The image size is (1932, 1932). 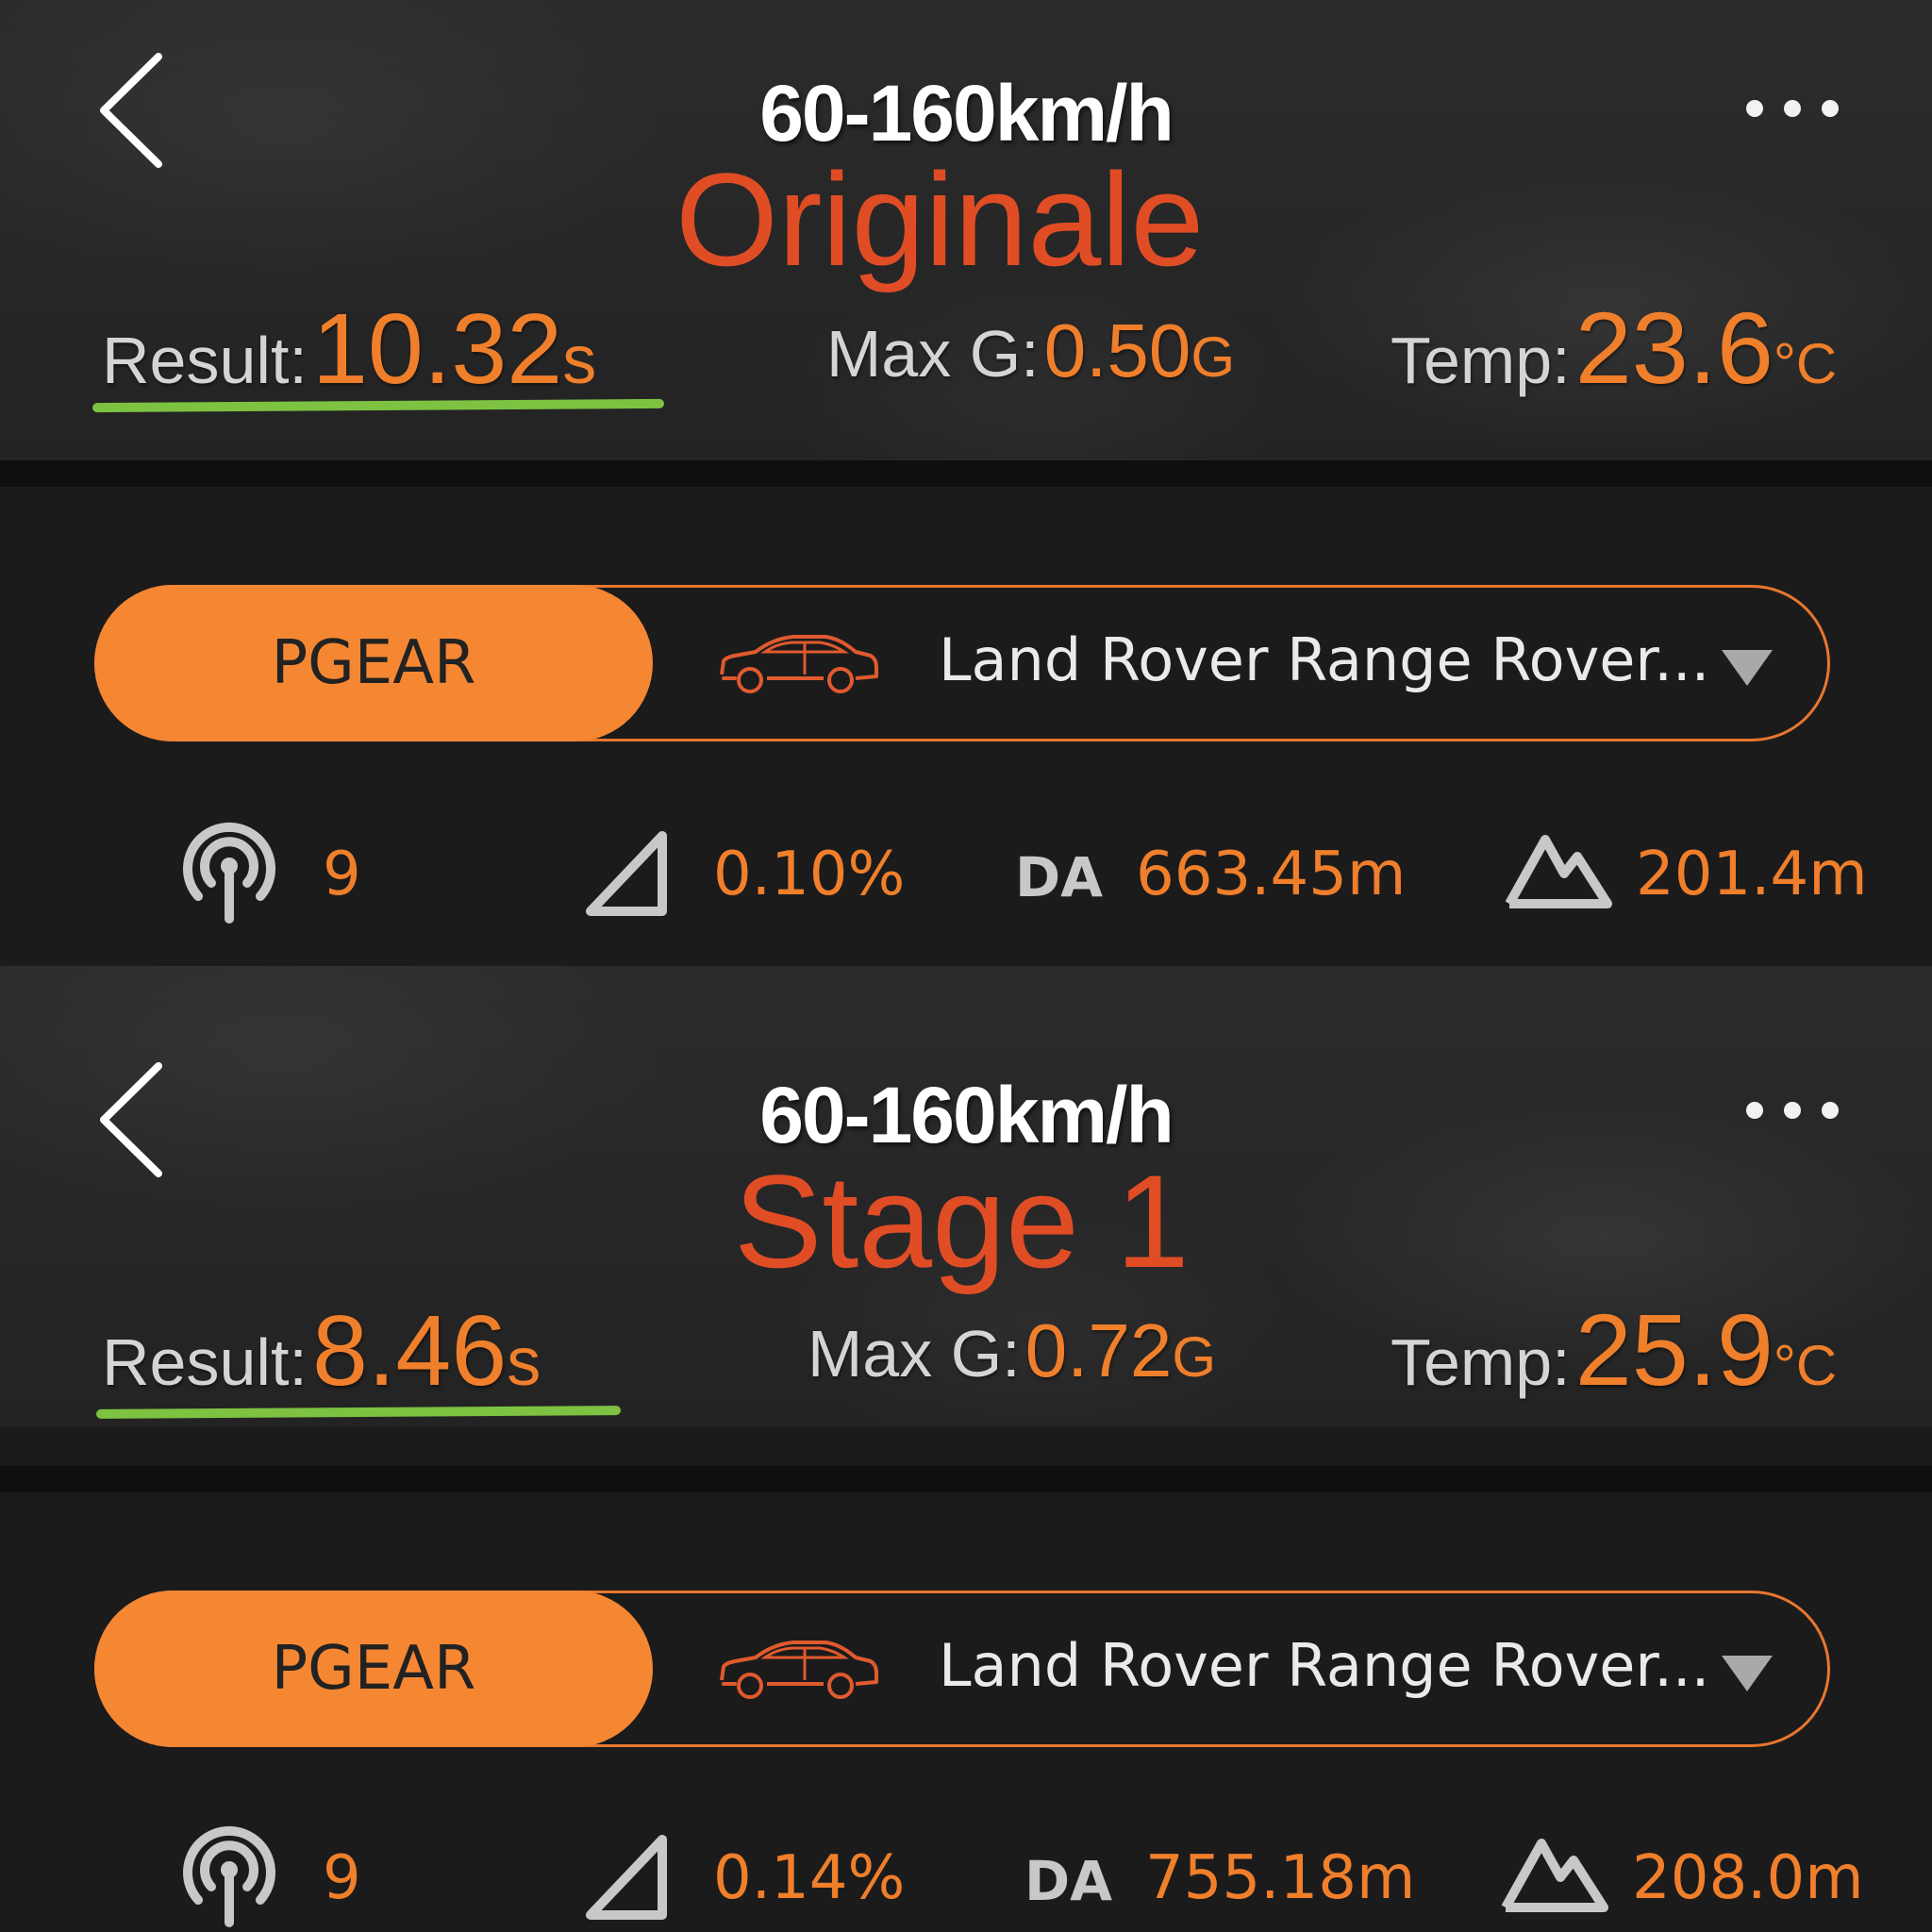 I want to click on altitude-value: 208.0m, so click(x=1748, y=1878).